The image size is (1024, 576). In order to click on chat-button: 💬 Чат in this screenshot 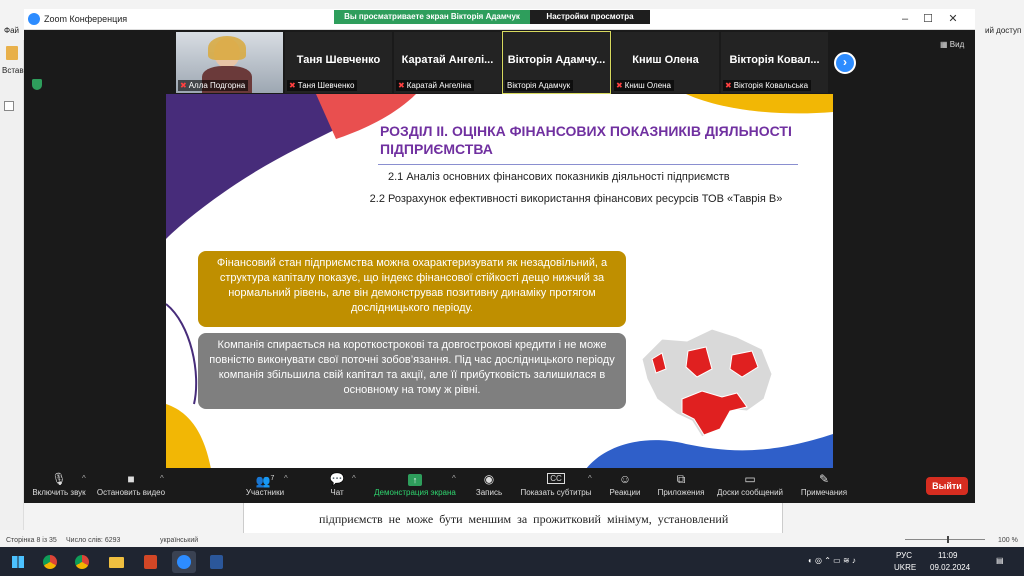, I will do `click(337, 485)`.